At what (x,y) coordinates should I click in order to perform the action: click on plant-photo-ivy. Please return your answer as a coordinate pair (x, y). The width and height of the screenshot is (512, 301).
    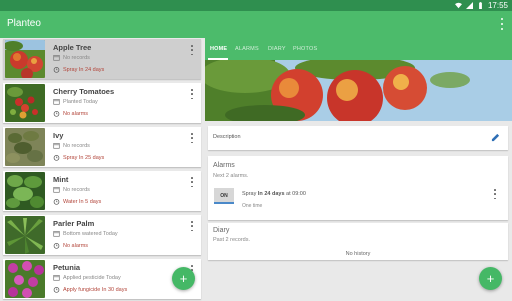
    Looking at the image, I should click on (25, 147).